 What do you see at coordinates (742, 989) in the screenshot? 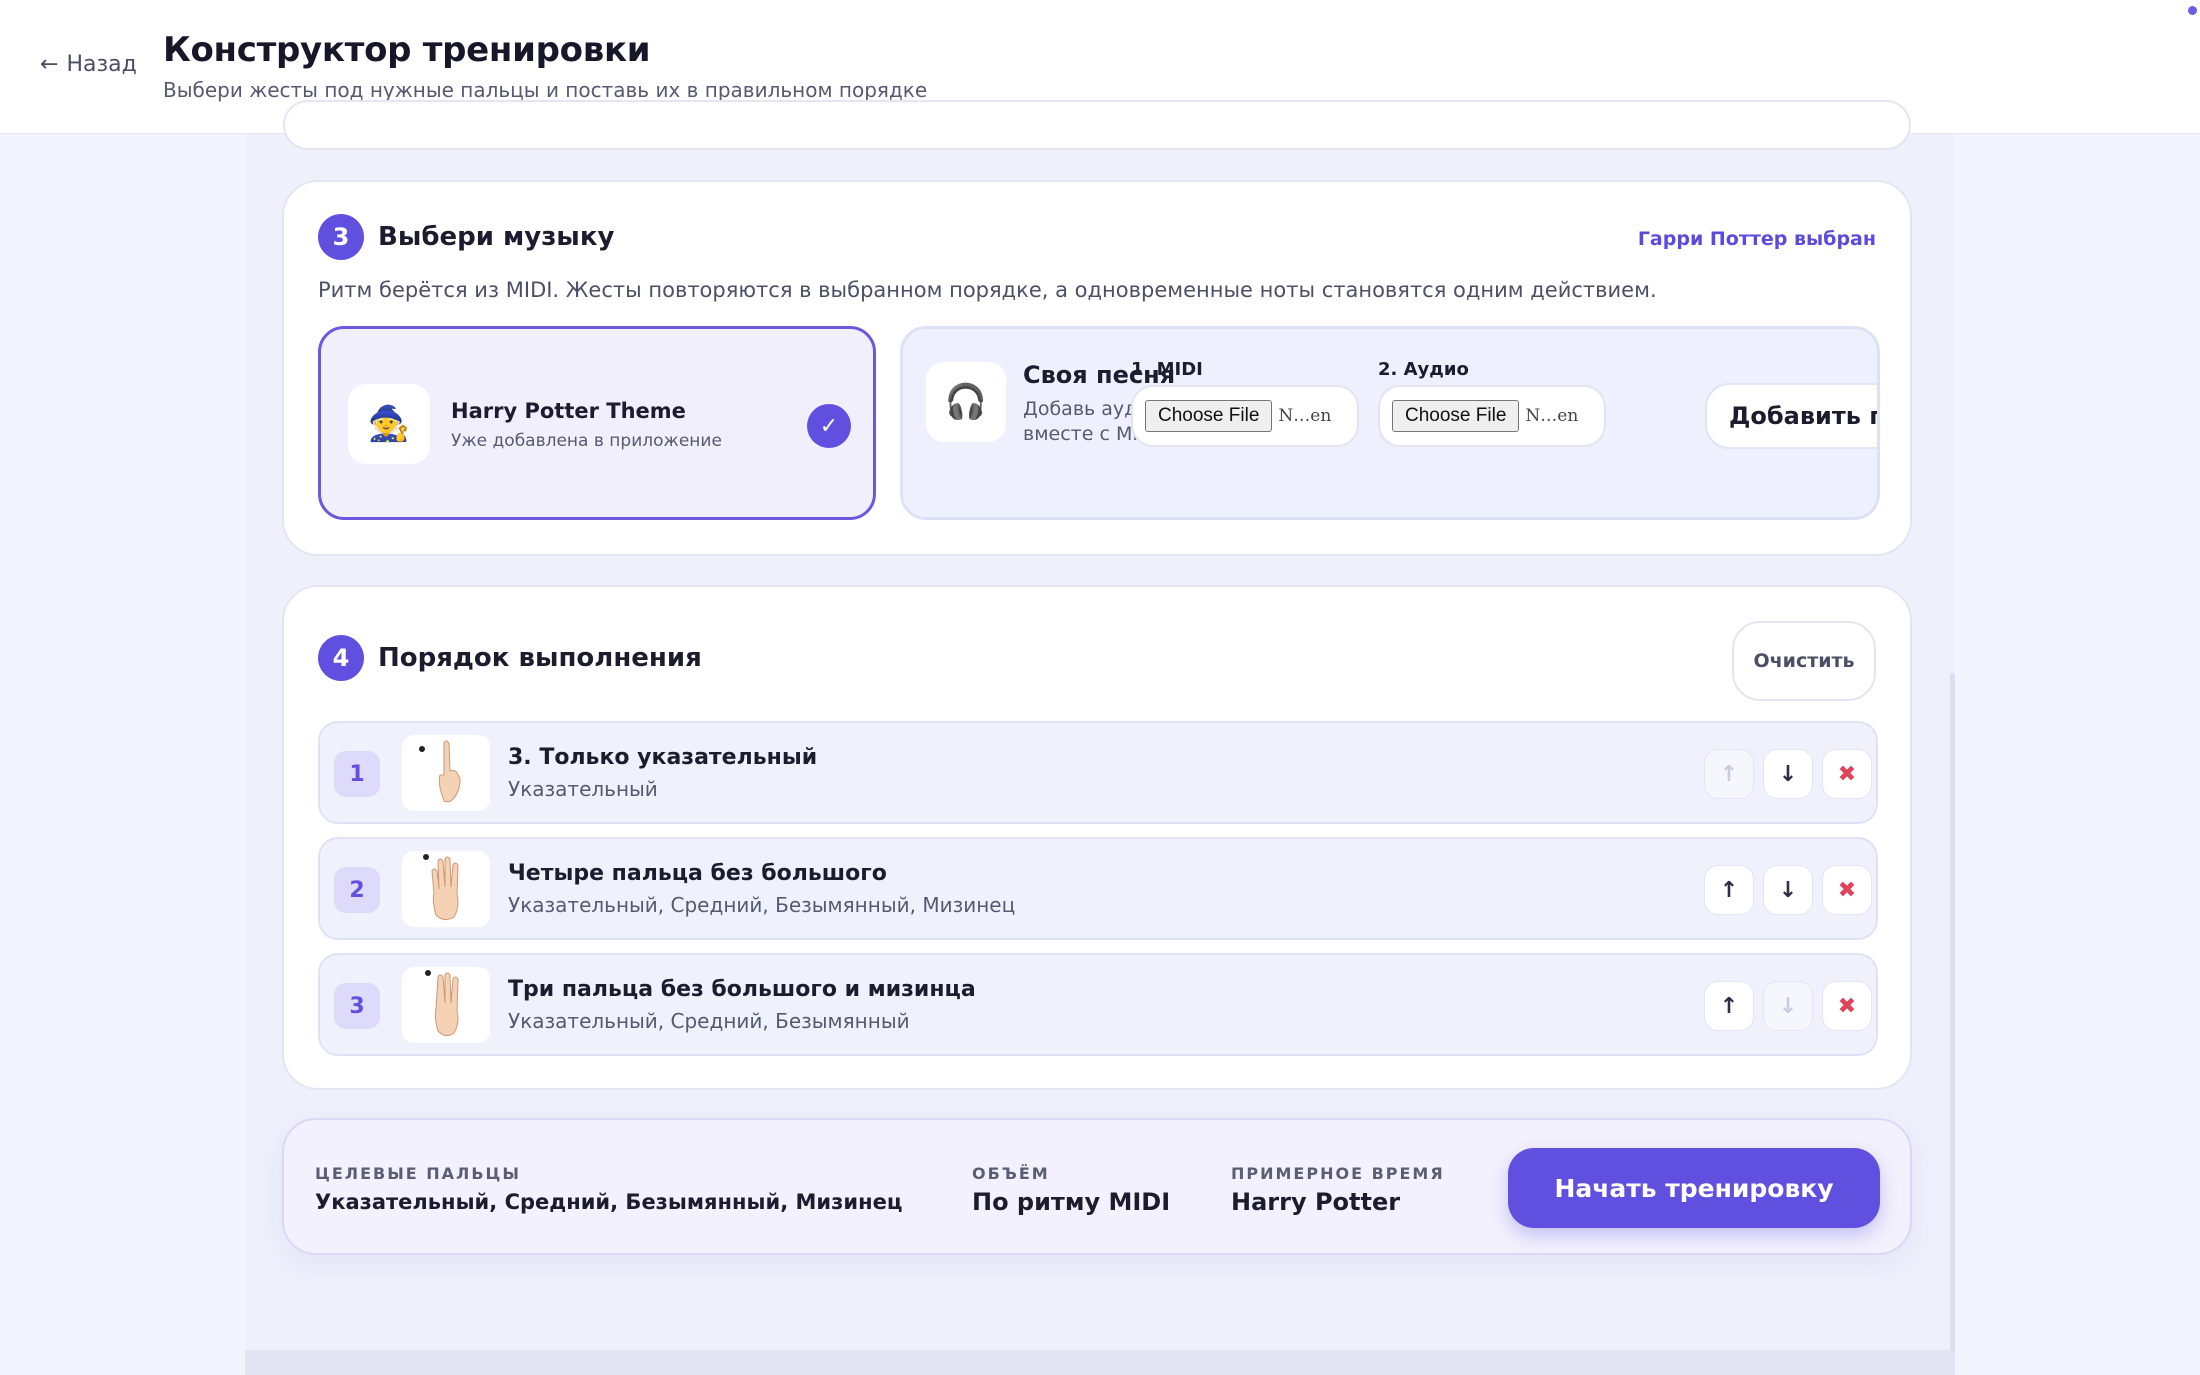
I see `gesture-title: Три пальца без большого и мизинца` at bounding box center [742, 989].